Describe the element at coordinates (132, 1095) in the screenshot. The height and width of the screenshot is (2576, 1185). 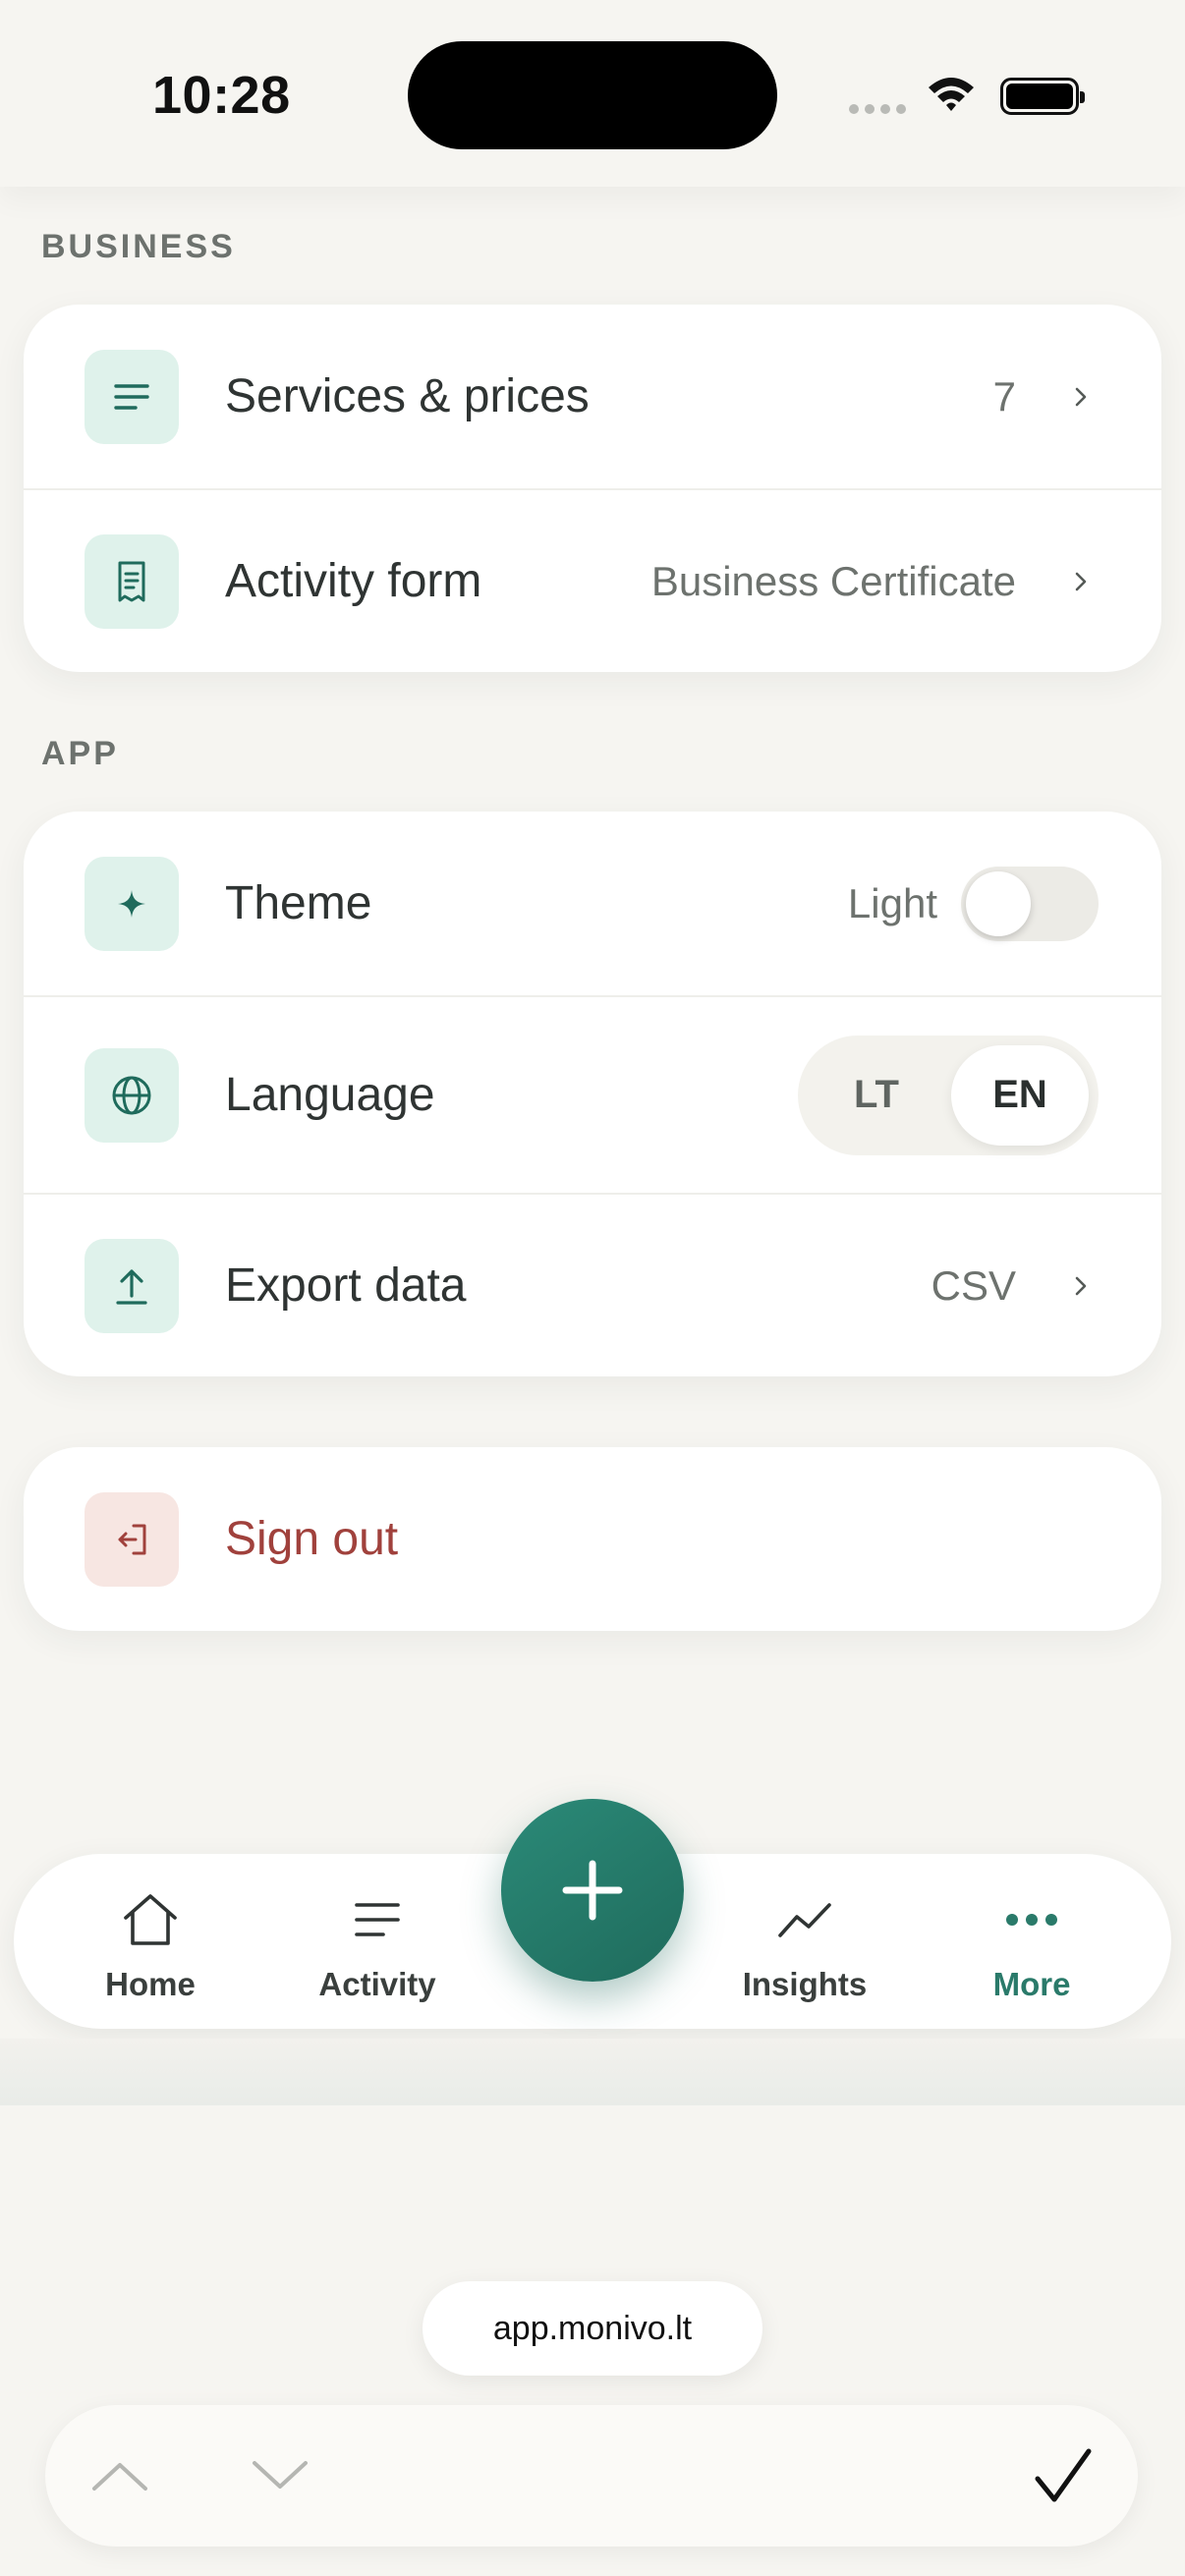
I see `globe-icon` at that location.